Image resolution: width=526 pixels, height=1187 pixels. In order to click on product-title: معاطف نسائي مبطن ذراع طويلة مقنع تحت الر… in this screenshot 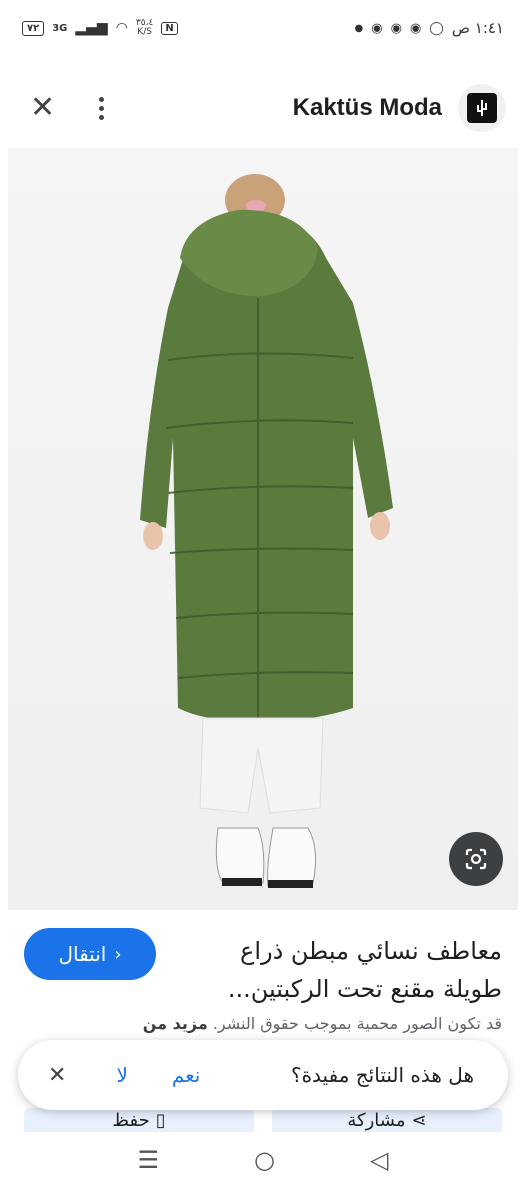, I will do `click(352, 970)`.